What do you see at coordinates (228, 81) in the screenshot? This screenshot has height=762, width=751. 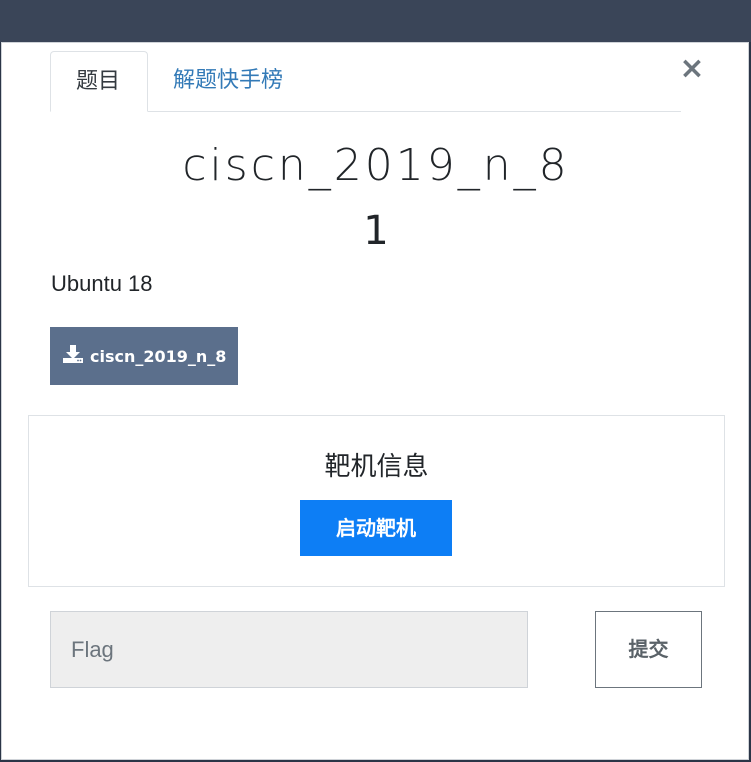 I see `tab-solves-leaderboard: 解题快手榜` at bounding box center [228, 81].